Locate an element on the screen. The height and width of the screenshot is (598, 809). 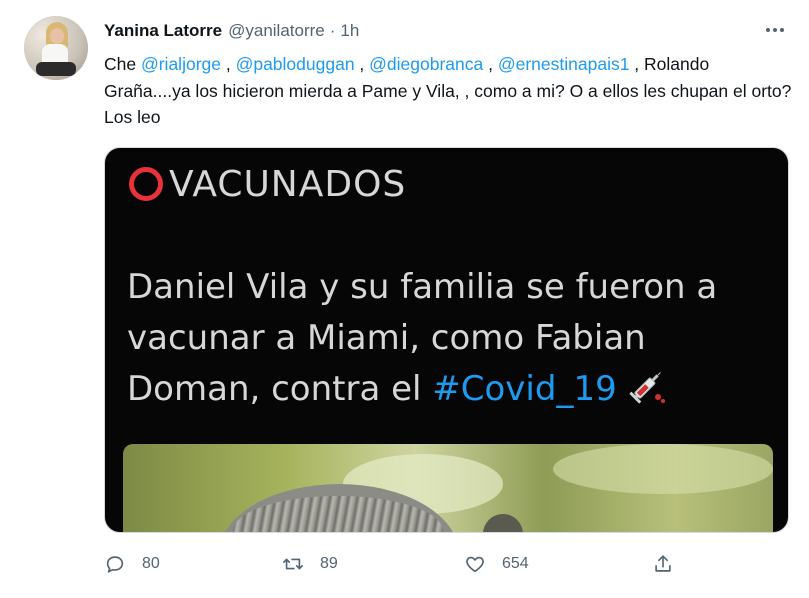
reply-icon is located at coordinates (115, 564).